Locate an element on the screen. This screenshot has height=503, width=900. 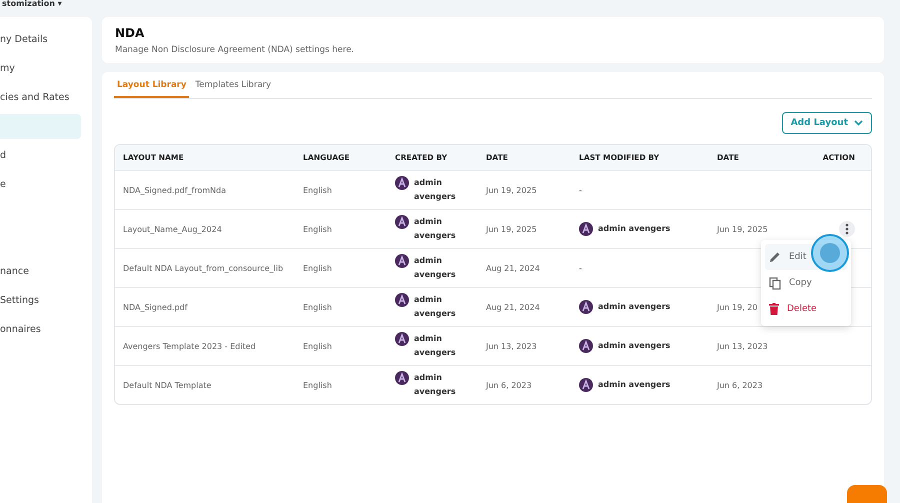
breadcrumb-label: stomization ▾ is located at coordinates (31, 4).